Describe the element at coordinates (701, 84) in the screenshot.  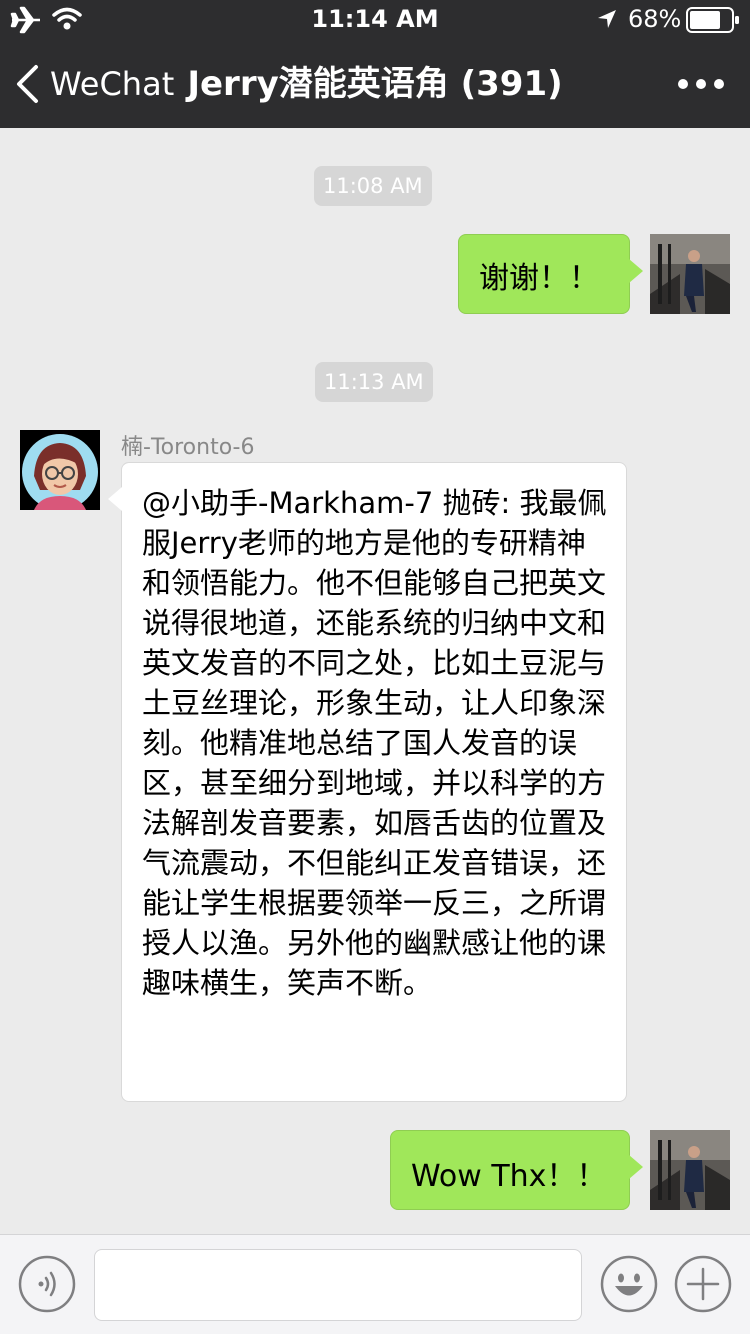
I see `more-dots-icon` at that location.